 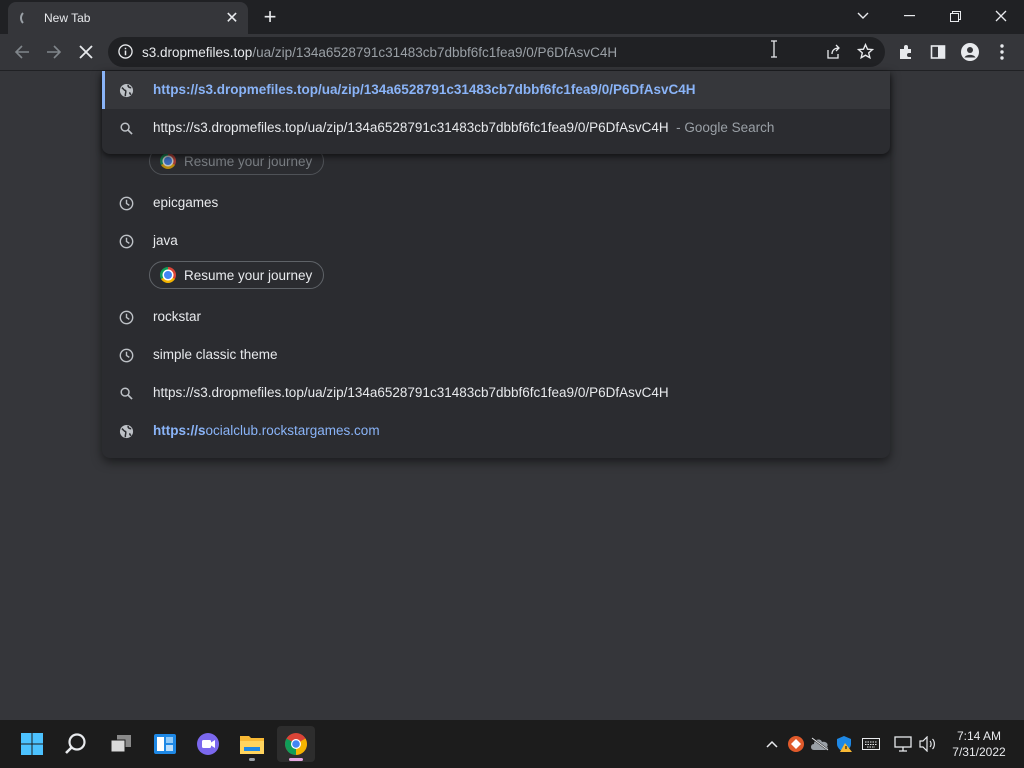 What do you see at coordinates (871, 744) in the screenshot?
I see `keyboard-icon` at bounding box center [871, 744].